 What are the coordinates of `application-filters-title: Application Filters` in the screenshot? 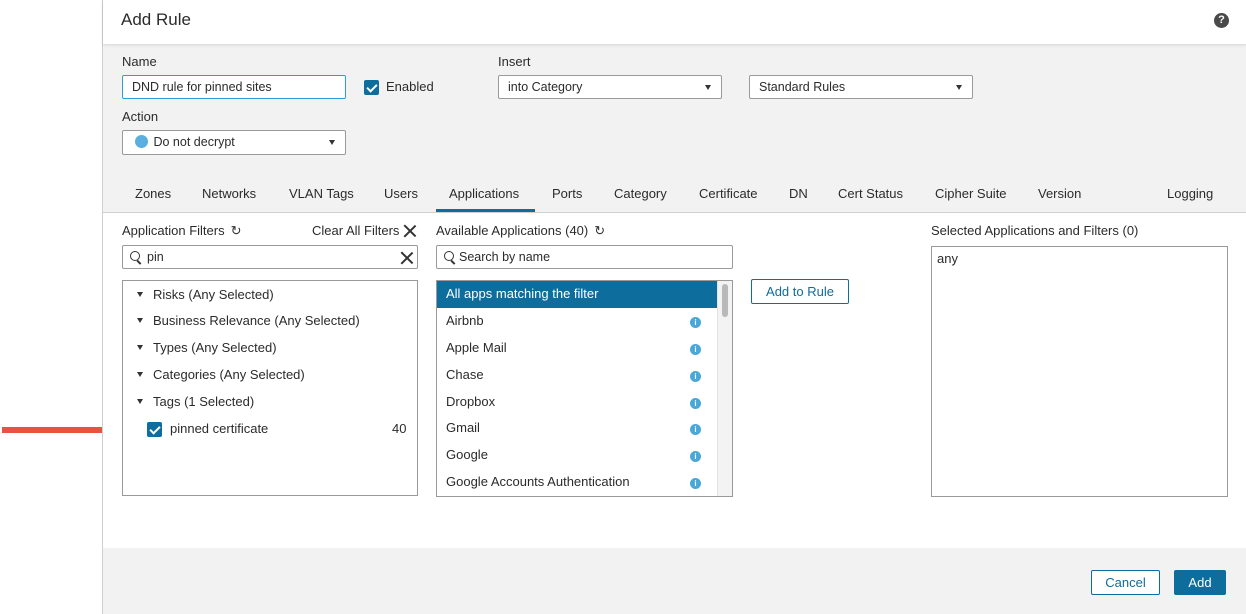 It's located at (173, 230).